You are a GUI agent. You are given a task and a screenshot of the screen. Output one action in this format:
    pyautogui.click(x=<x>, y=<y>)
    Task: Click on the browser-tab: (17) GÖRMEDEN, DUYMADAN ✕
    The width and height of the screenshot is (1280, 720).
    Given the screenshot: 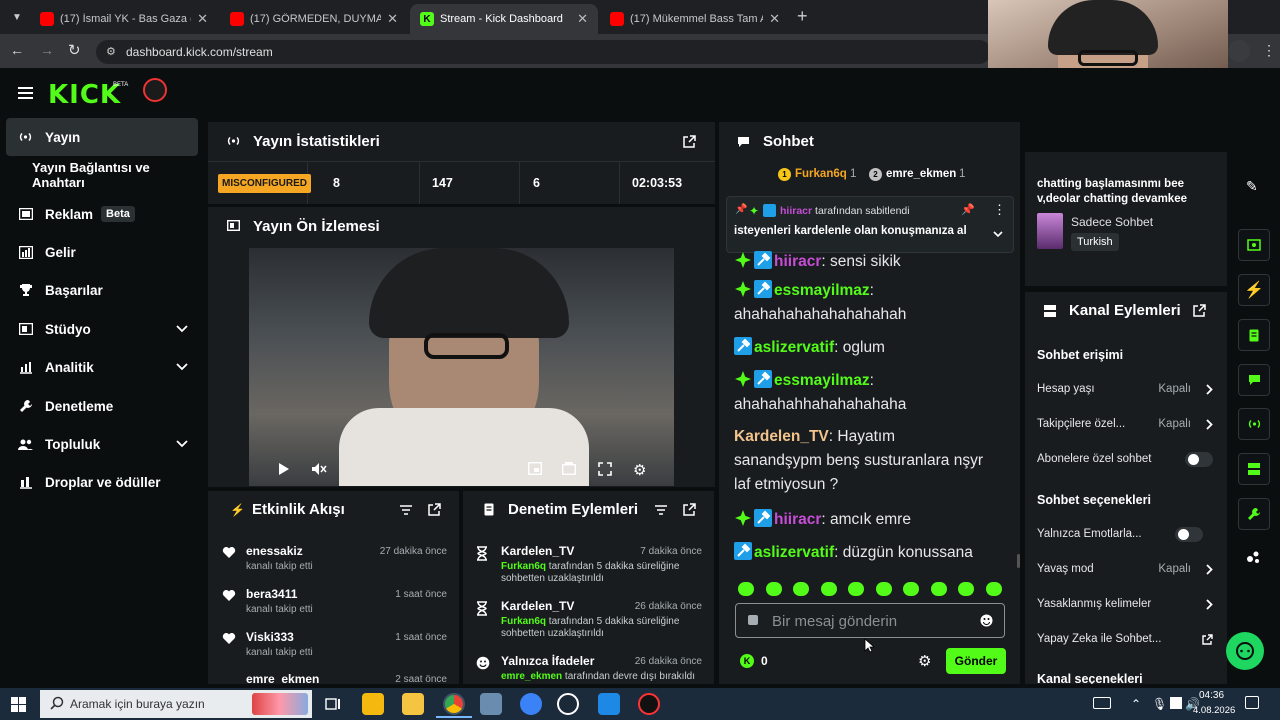 What is the action you would take?
    pyautogui.click(x=314, y=19)
    